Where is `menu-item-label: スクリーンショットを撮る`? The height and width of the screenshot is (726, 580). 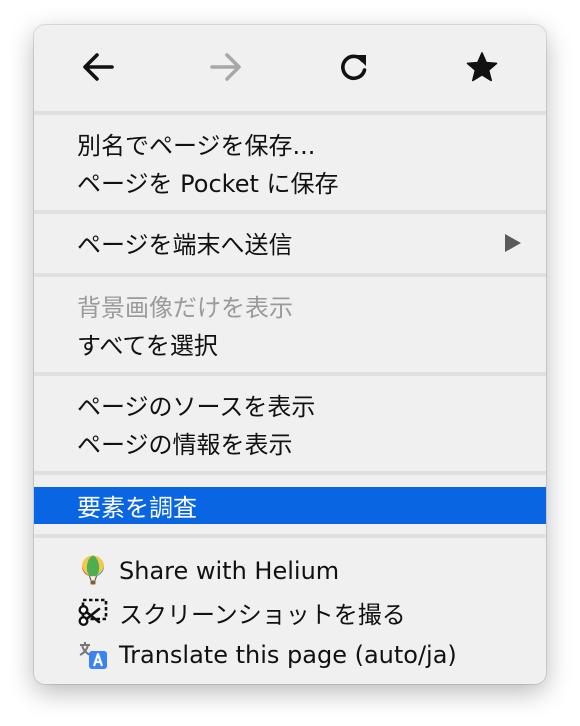 menu-item-label: スクリーンショットを撮る is located at coordinates (262, 615).